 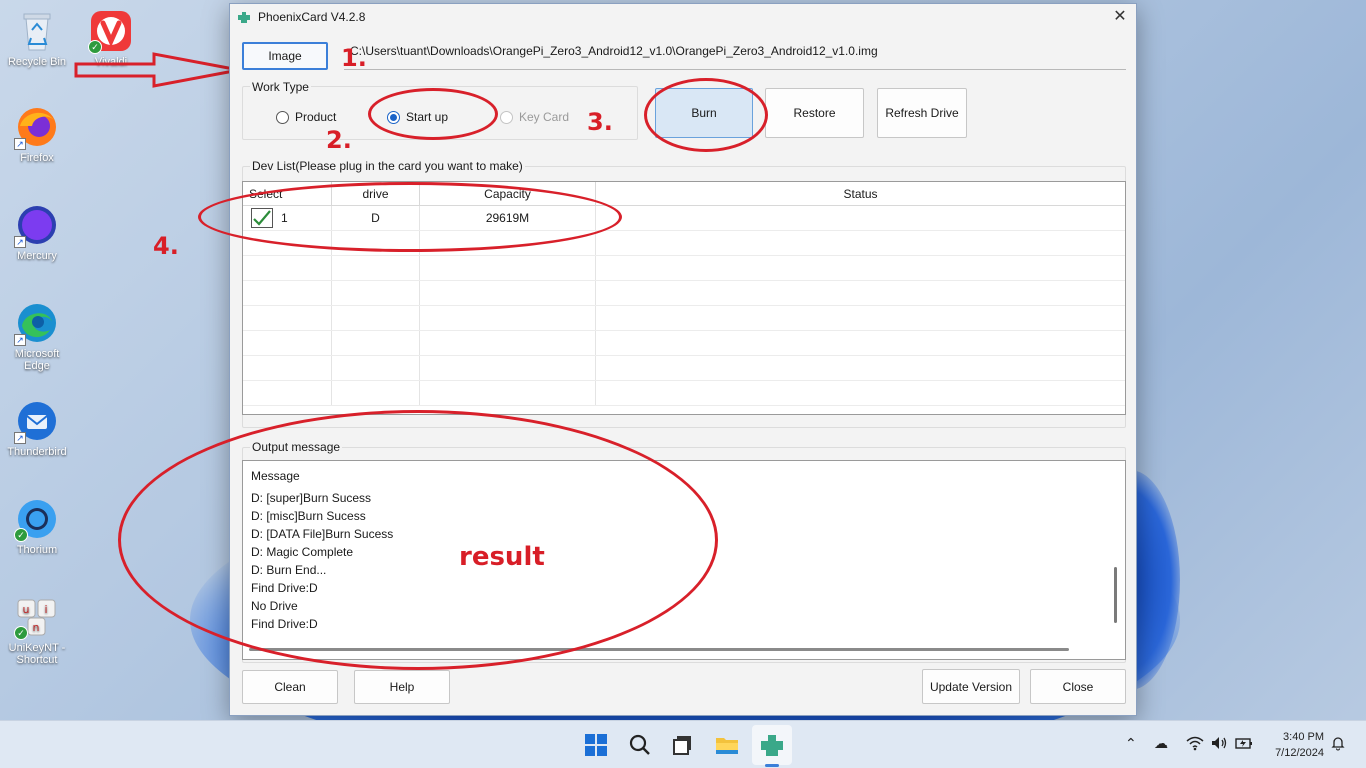 I want to click on annotation-circle-start-up, so click(x=433, y=114).